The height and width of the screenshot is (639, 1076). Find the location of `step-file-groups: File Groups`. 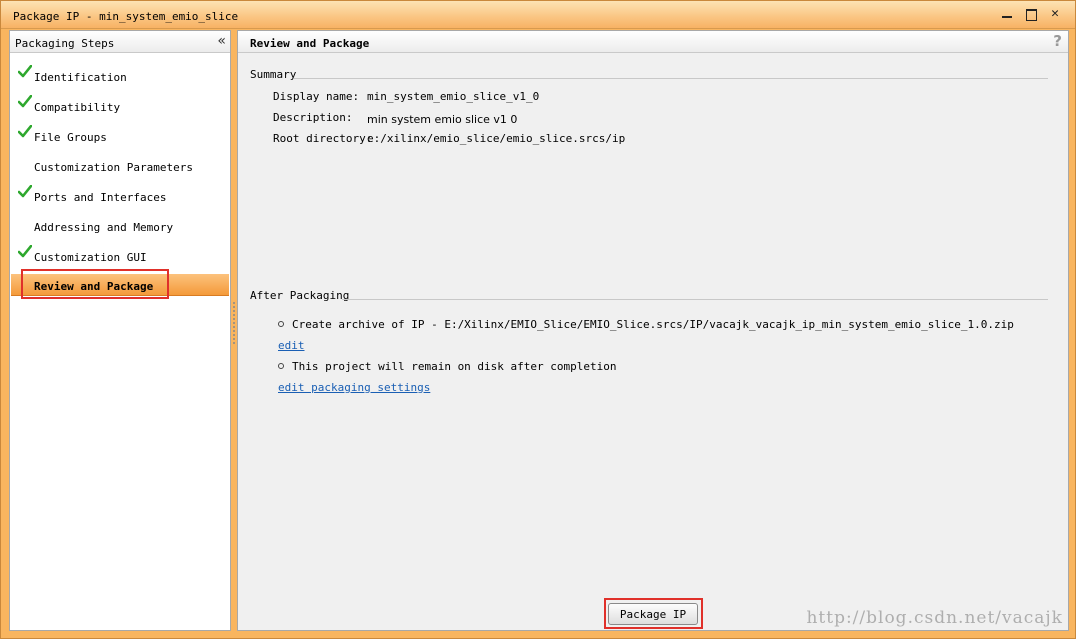

step-file-groups: File Groups is located at coordinates (120, 135).